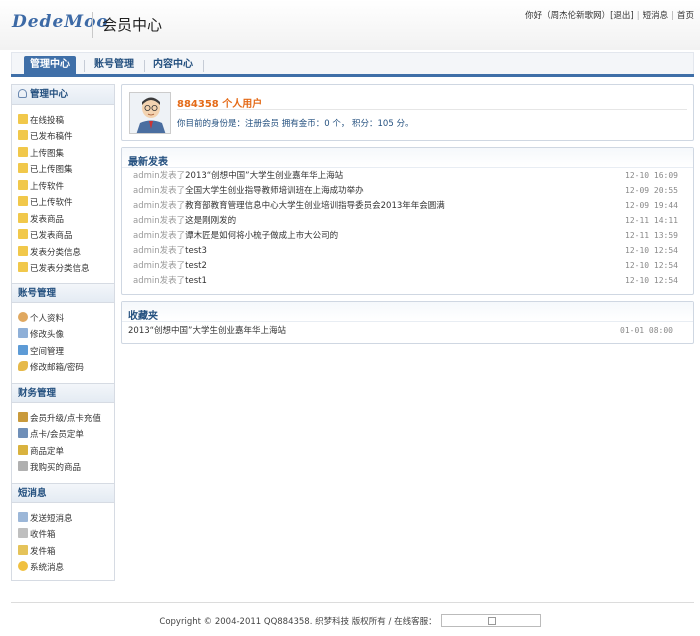 The height and width of the screenshot is (636, 700). What do you see at coordinates (207, 331) in the screenshot?
I see `favorite-title-link: 2013“创想中国”大学生创业嘉年华上海站` at bounding box center [207, 331].